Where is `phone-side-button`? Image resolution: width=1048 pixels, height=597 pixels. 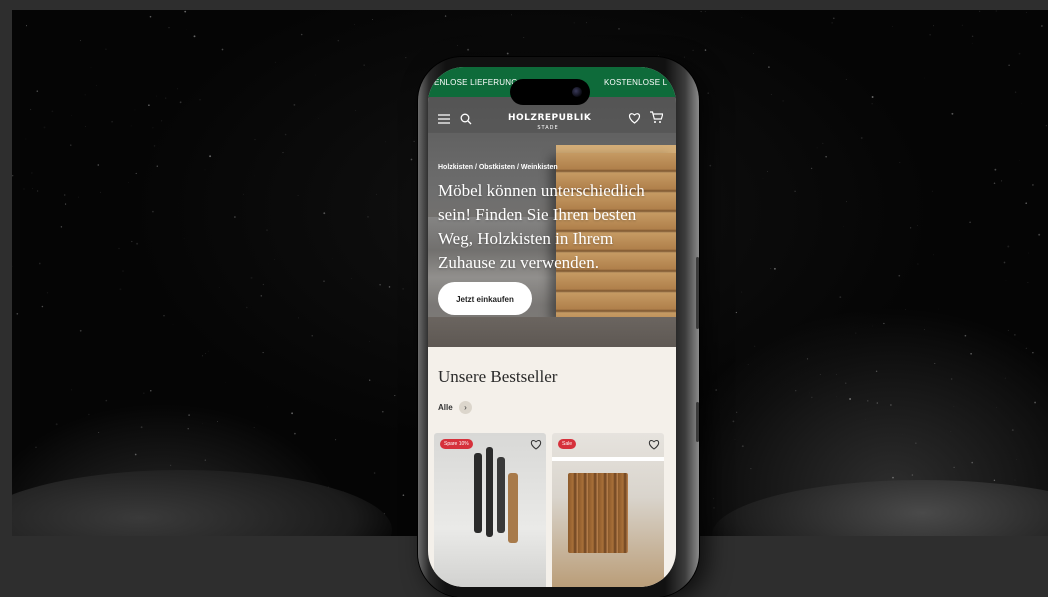 phone-side-button is located at coordinates (697, 293).